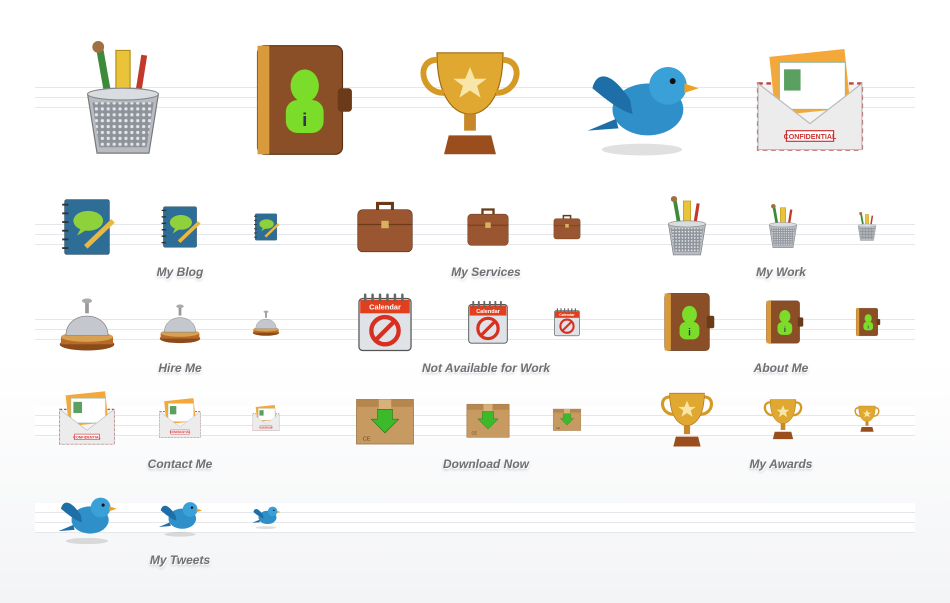  I want to click on icon-label: About Me, so click(781, 368).